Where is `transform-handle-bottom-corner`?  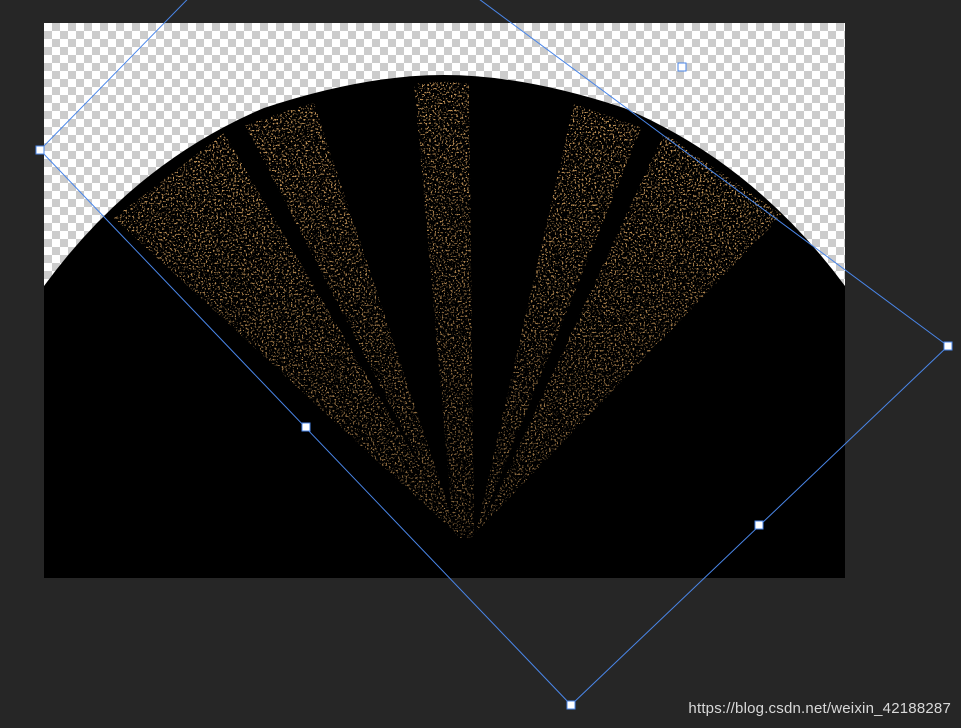
transform-handle-bottom-corner is located at coordinates (571, 705).